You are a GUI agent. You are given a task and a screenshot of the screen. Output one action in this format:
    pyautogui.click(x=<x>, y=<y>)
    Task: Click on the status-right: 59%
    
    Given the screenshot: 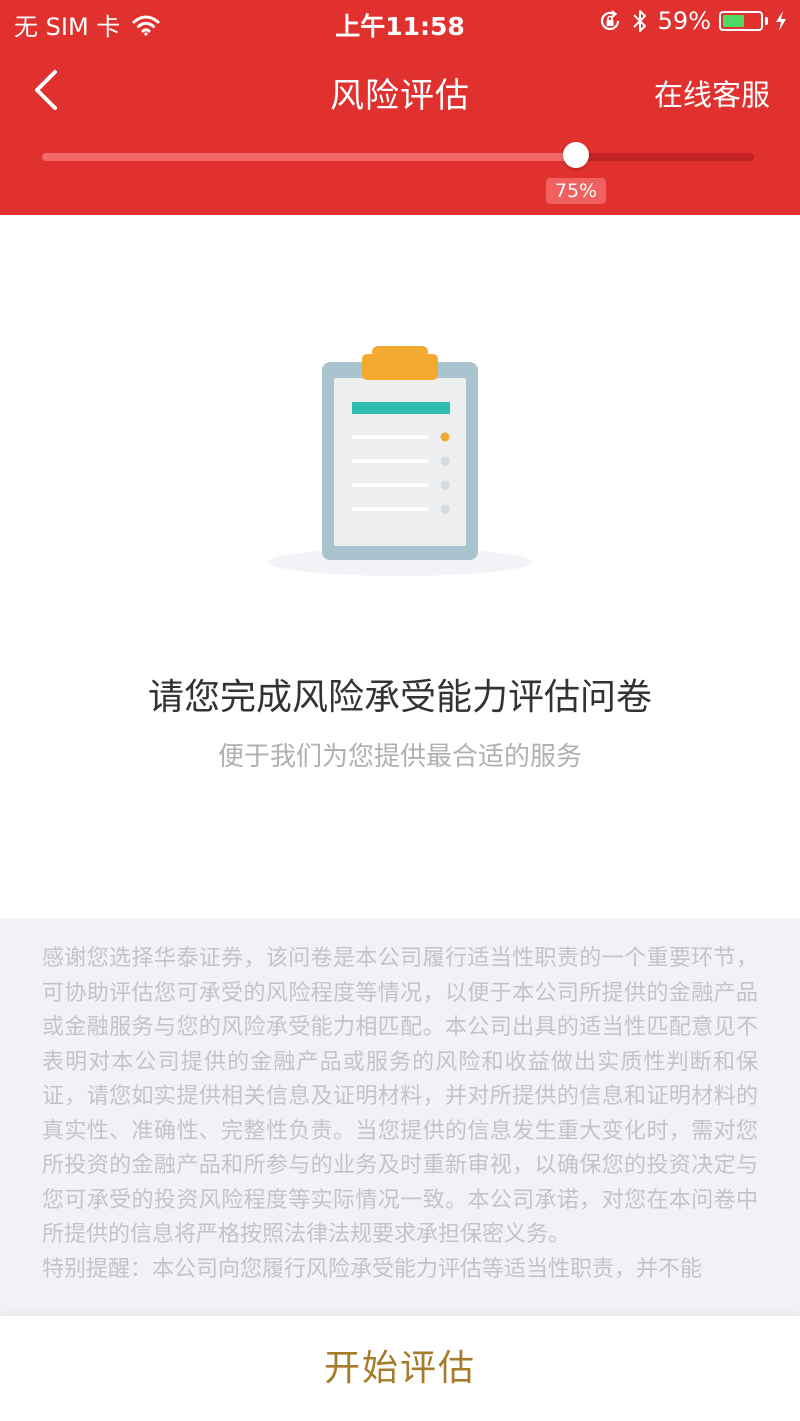 What is the action you would take?
    pyautogui.click(x=693, y=21)
    